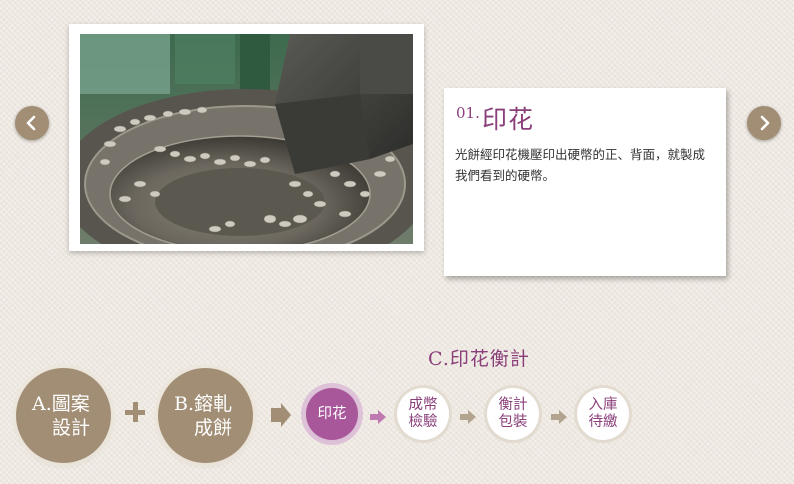 Image resolution: width=794 pixels, height=484 pixels. I want to click on stage-a-label-line2: 設計, so click(71, 428).